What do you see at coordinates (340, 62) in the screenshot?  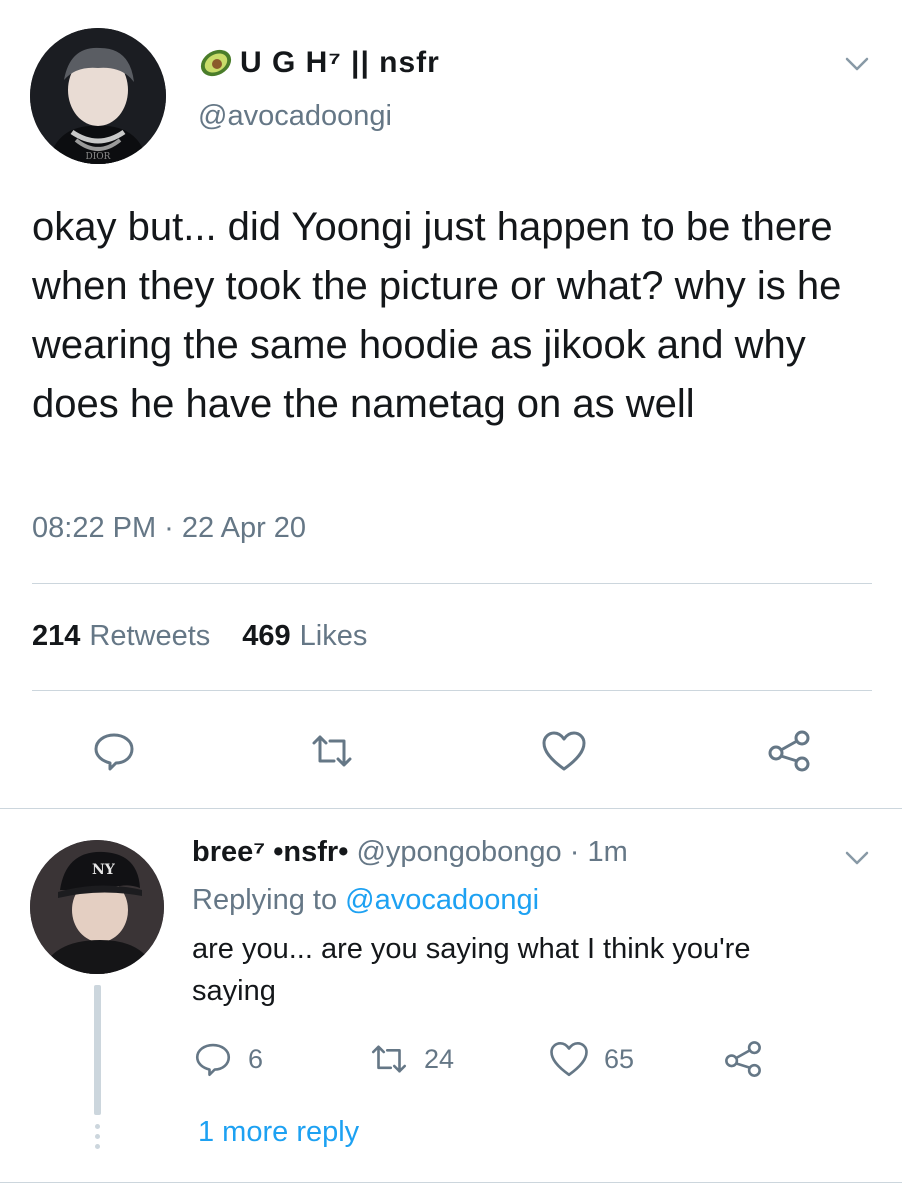 I see `display-name-text: U G H⁷ || nsfr` at bounding box center [340, 62].